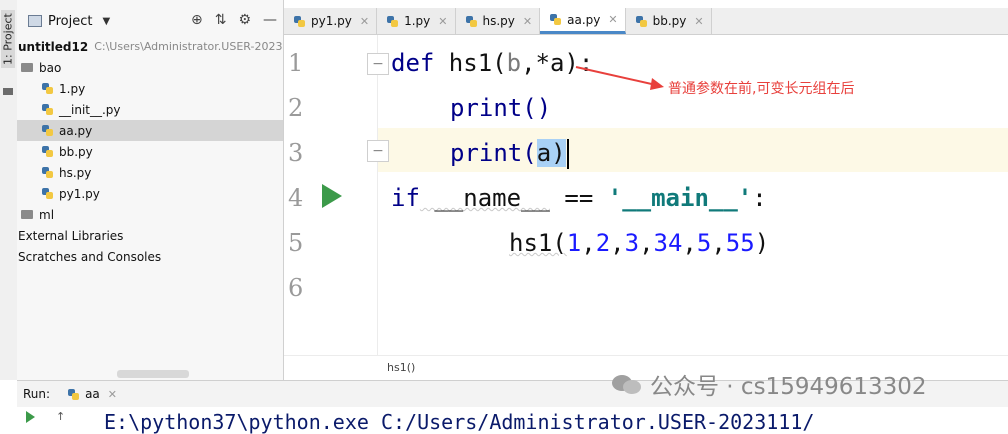 The width and height of the screenshot is (1008, 434). What do you see at coordinates (332, 196) in the screenshot?
I see `run-gutter-icon` at bounding box center [332, 196].